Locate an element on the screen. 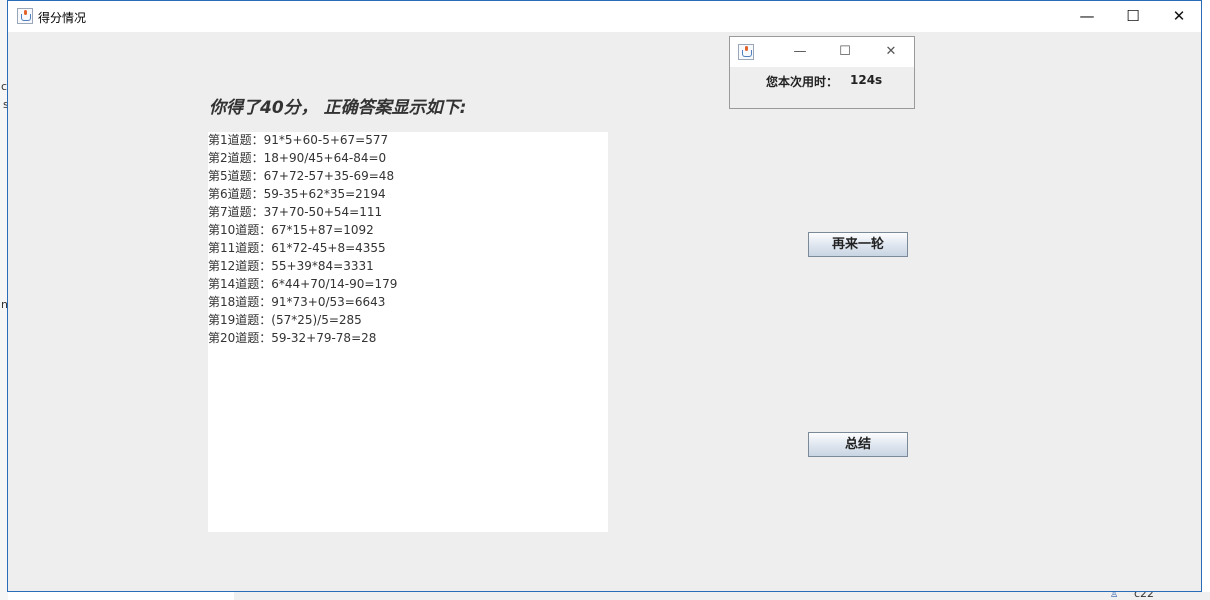 This screenshot has height=600, width=1210. answer-line: 第1道题：91*5+60-5+67=577 is located at coordinates (298, 140).